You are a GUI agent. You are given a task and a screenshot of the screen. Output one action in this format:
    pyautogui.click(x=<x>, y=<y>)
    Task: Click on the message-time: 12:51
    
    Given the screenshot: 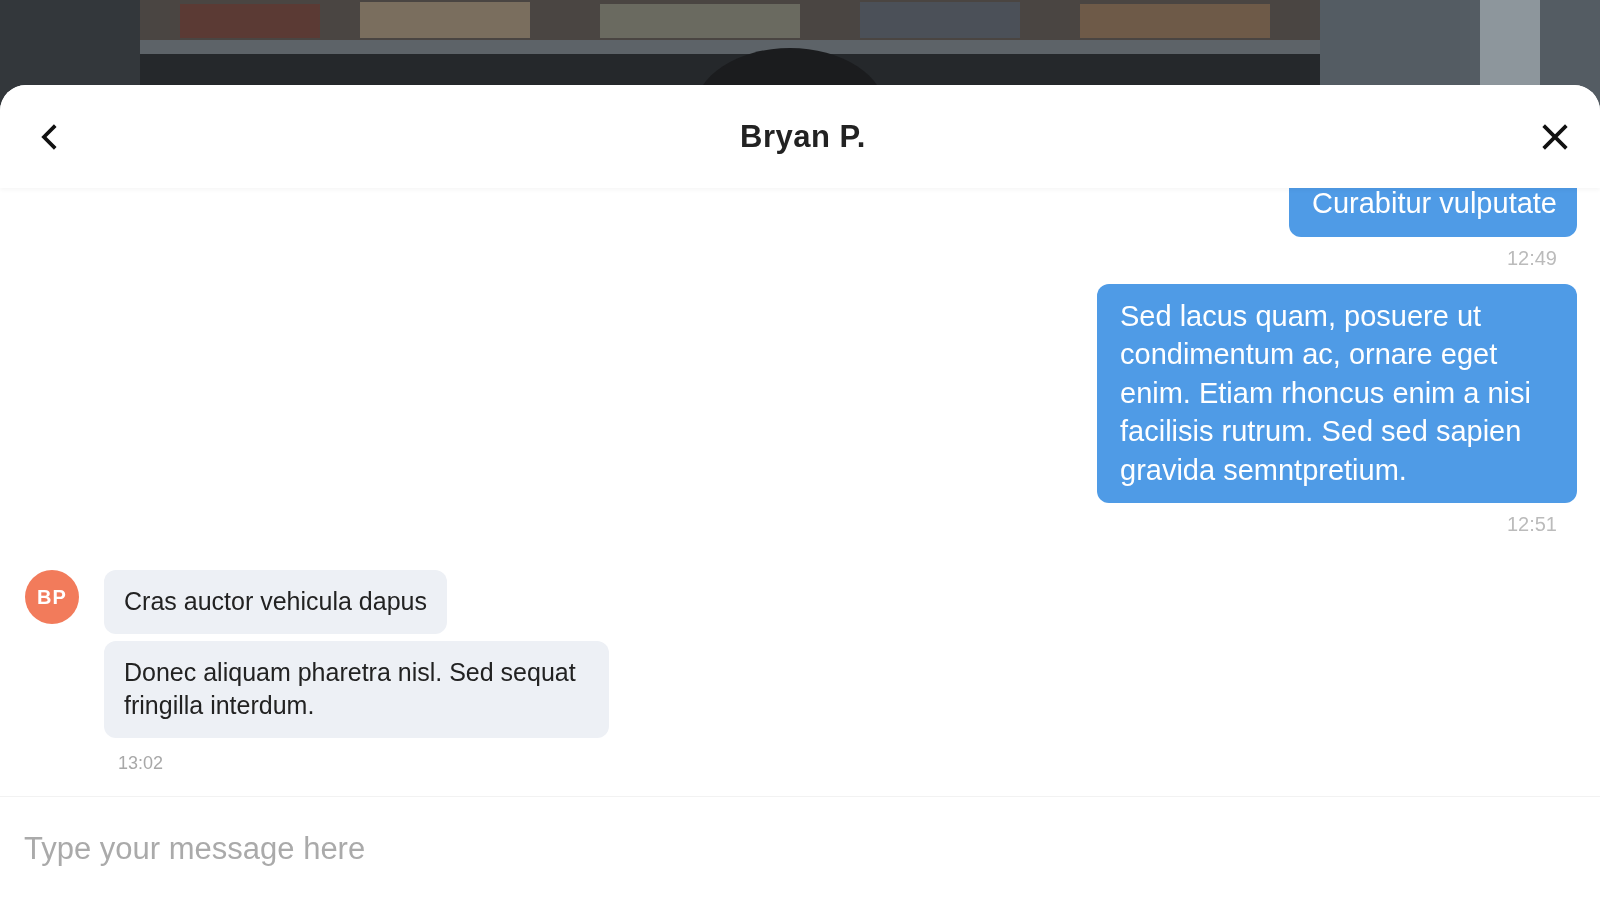 What is the action you would take?
    pyautogui.click(x=1531, y=524)
    